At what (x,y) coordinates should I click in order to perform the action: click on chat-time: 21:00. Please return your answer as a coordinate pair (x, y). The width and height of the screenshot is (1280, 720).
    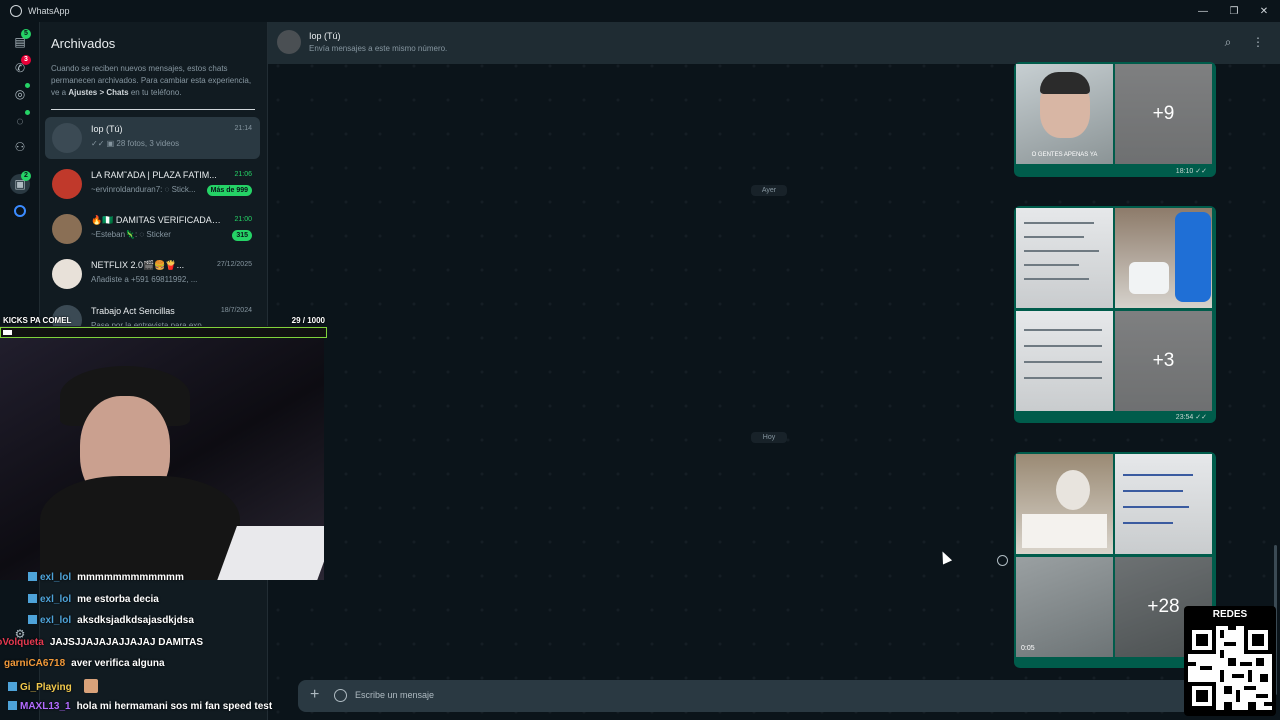
    Looking at the image, I should click on (243, 219).